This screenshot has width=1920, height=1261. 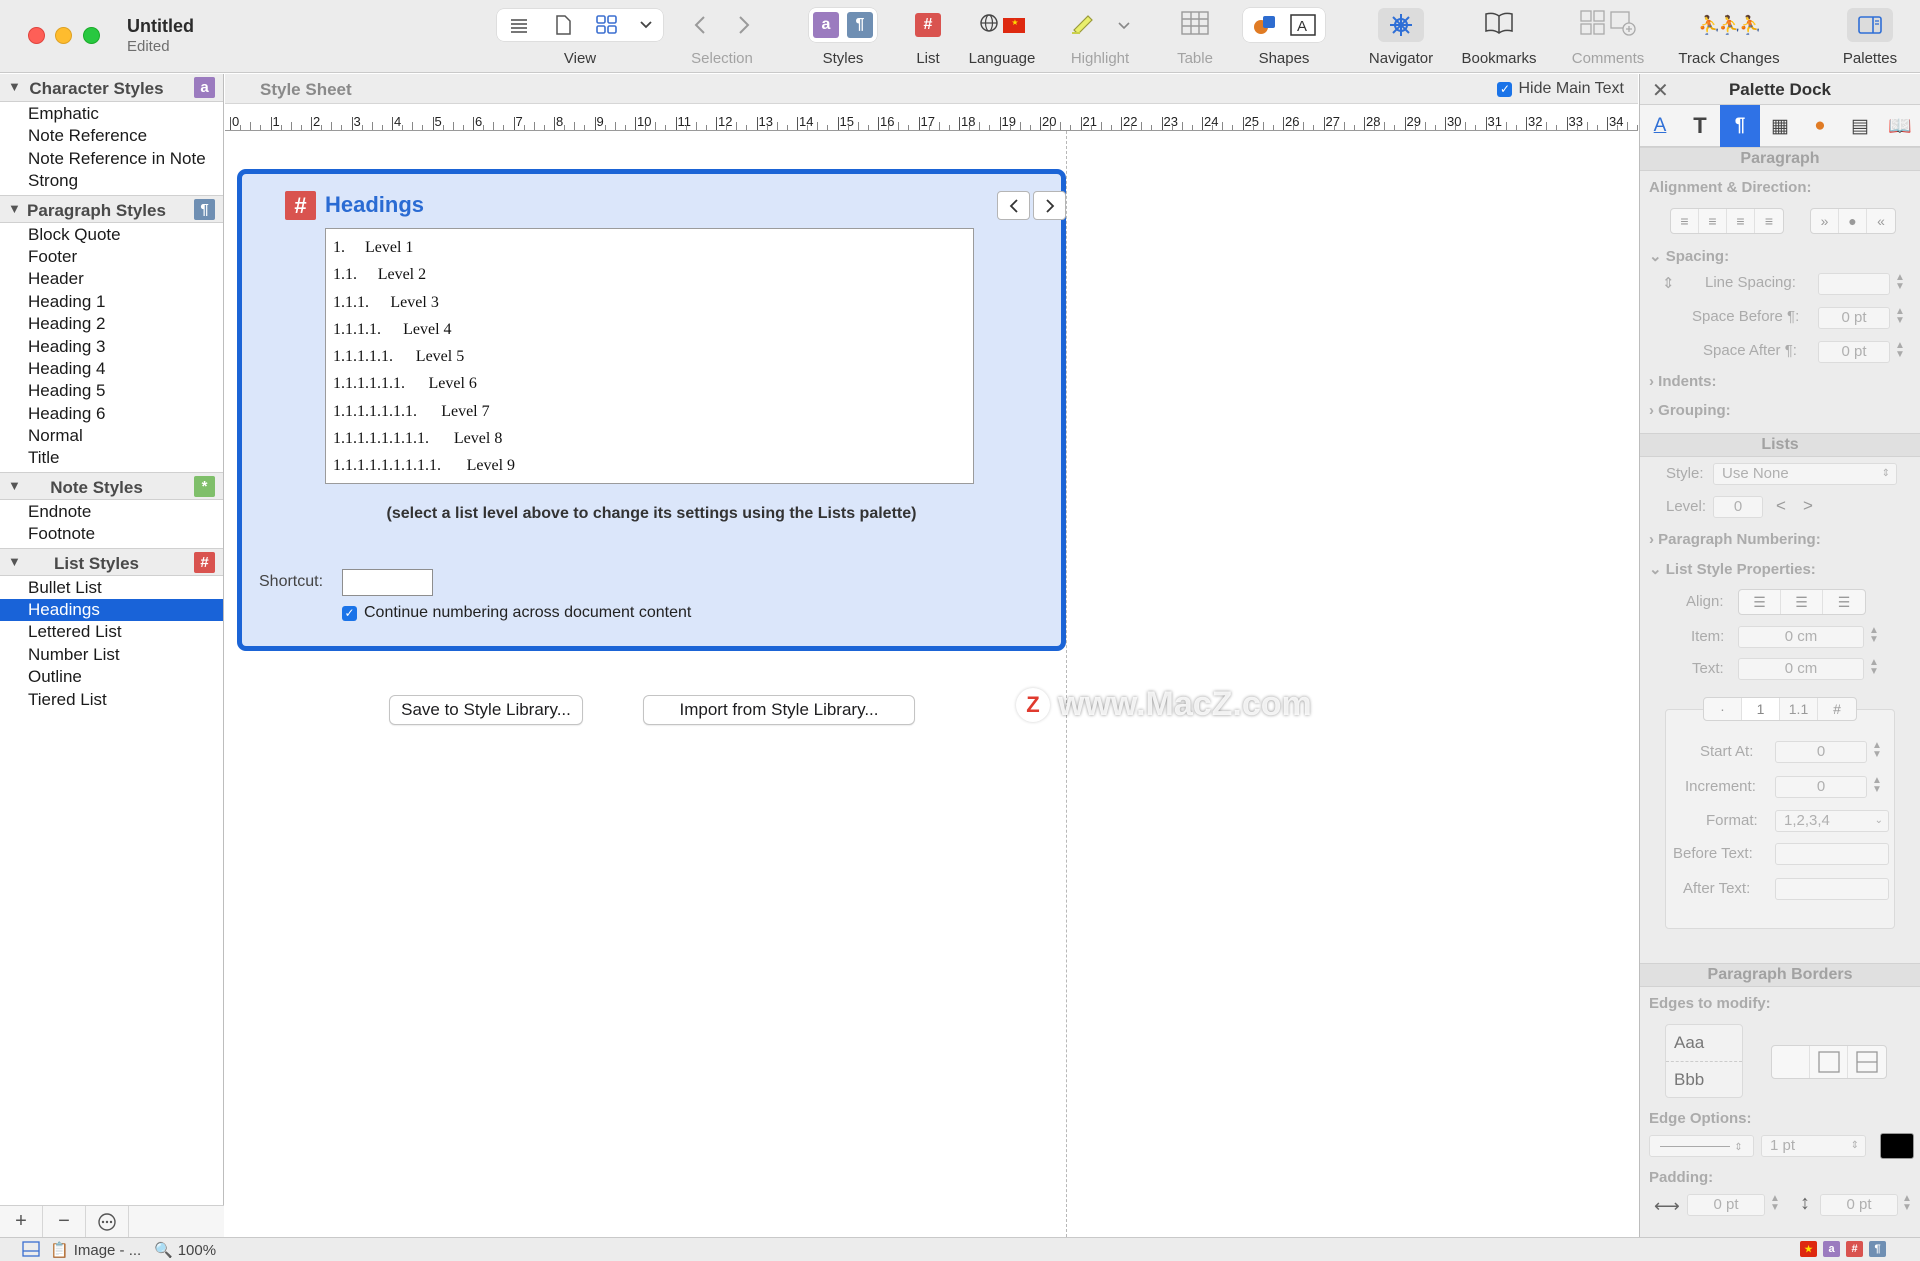 I want to click on list-level-row: 1.1.1. Level 3, so click(x=649, y=302).